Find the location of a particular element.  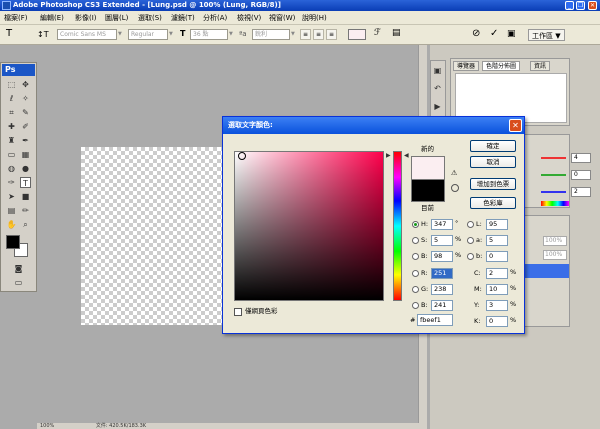

font-style-select: Regular is located at coordinates (148, 34).